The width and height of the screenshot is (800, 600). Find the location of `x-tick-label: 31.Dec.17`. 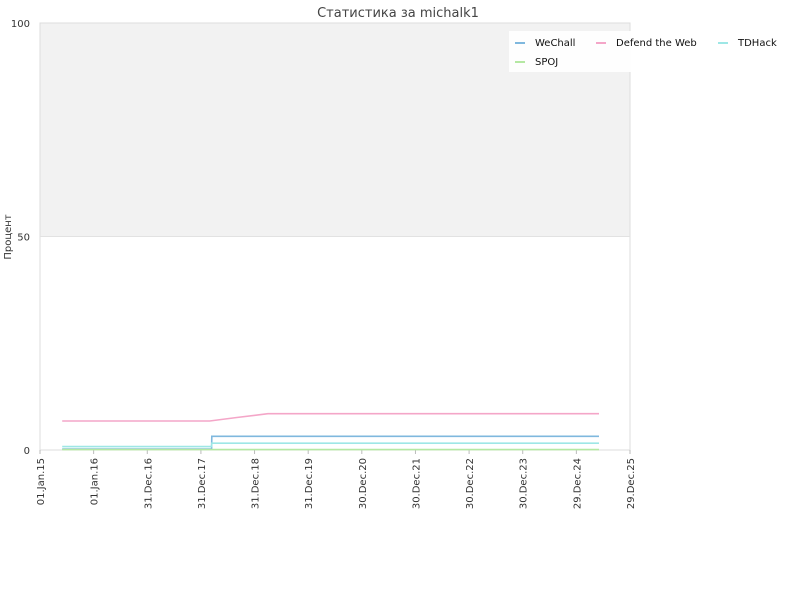

x-tick-label: 31.Dec.17 is located at coordinates (202, 483).